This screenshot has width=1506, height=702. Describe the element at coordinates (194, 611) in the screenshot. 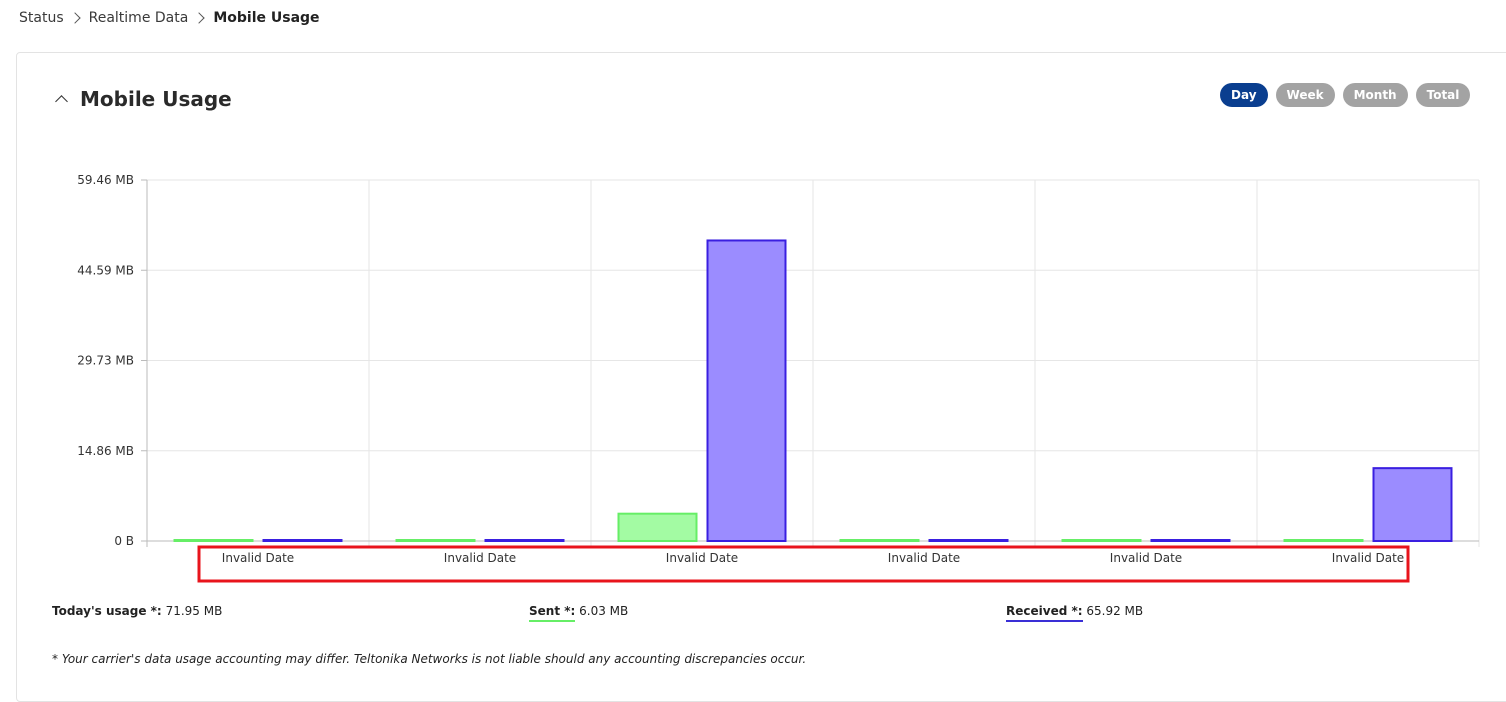

I see `today-usage-value: 71.95 MB` at that location.